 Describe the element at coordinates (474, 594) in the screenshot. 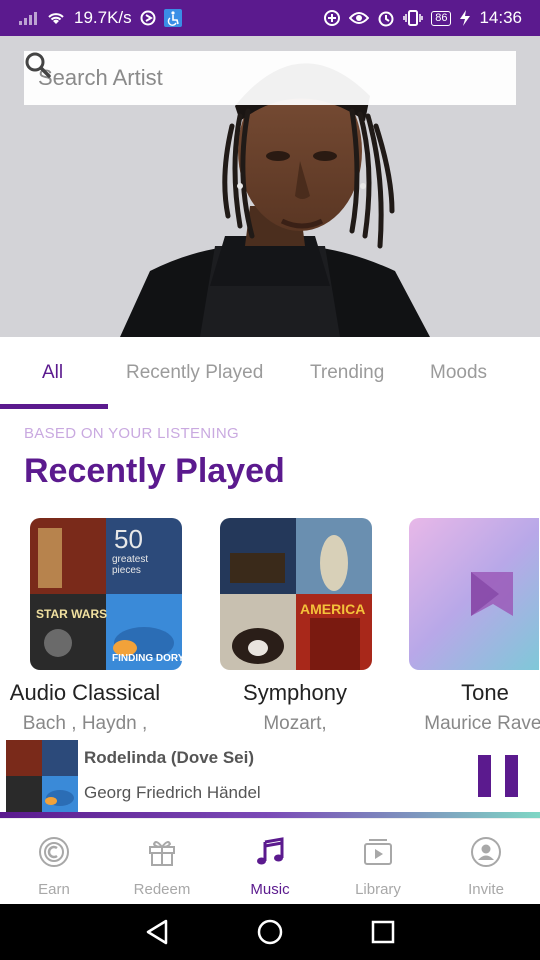

I see `album-art-gradient` at that location.